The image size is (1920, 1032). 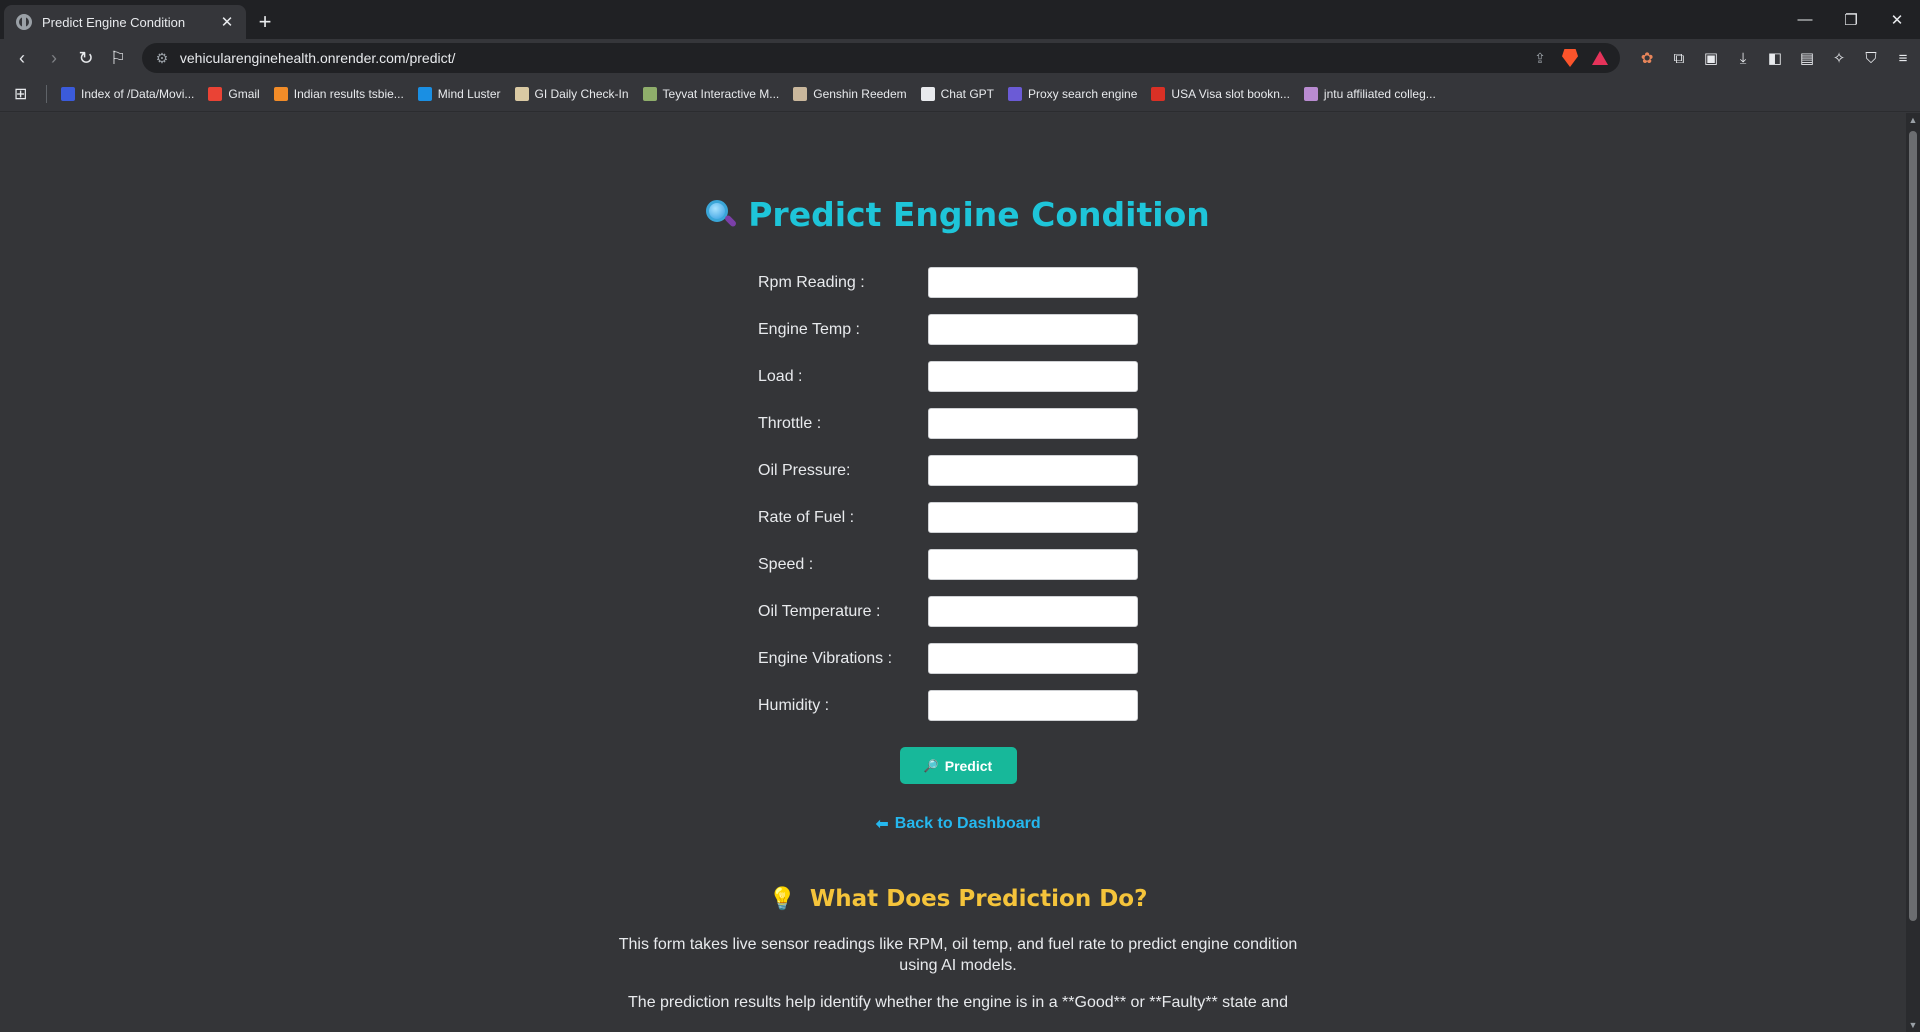 I want to click on bookmark-label: Chat GPT, so click(x=967, y=94).